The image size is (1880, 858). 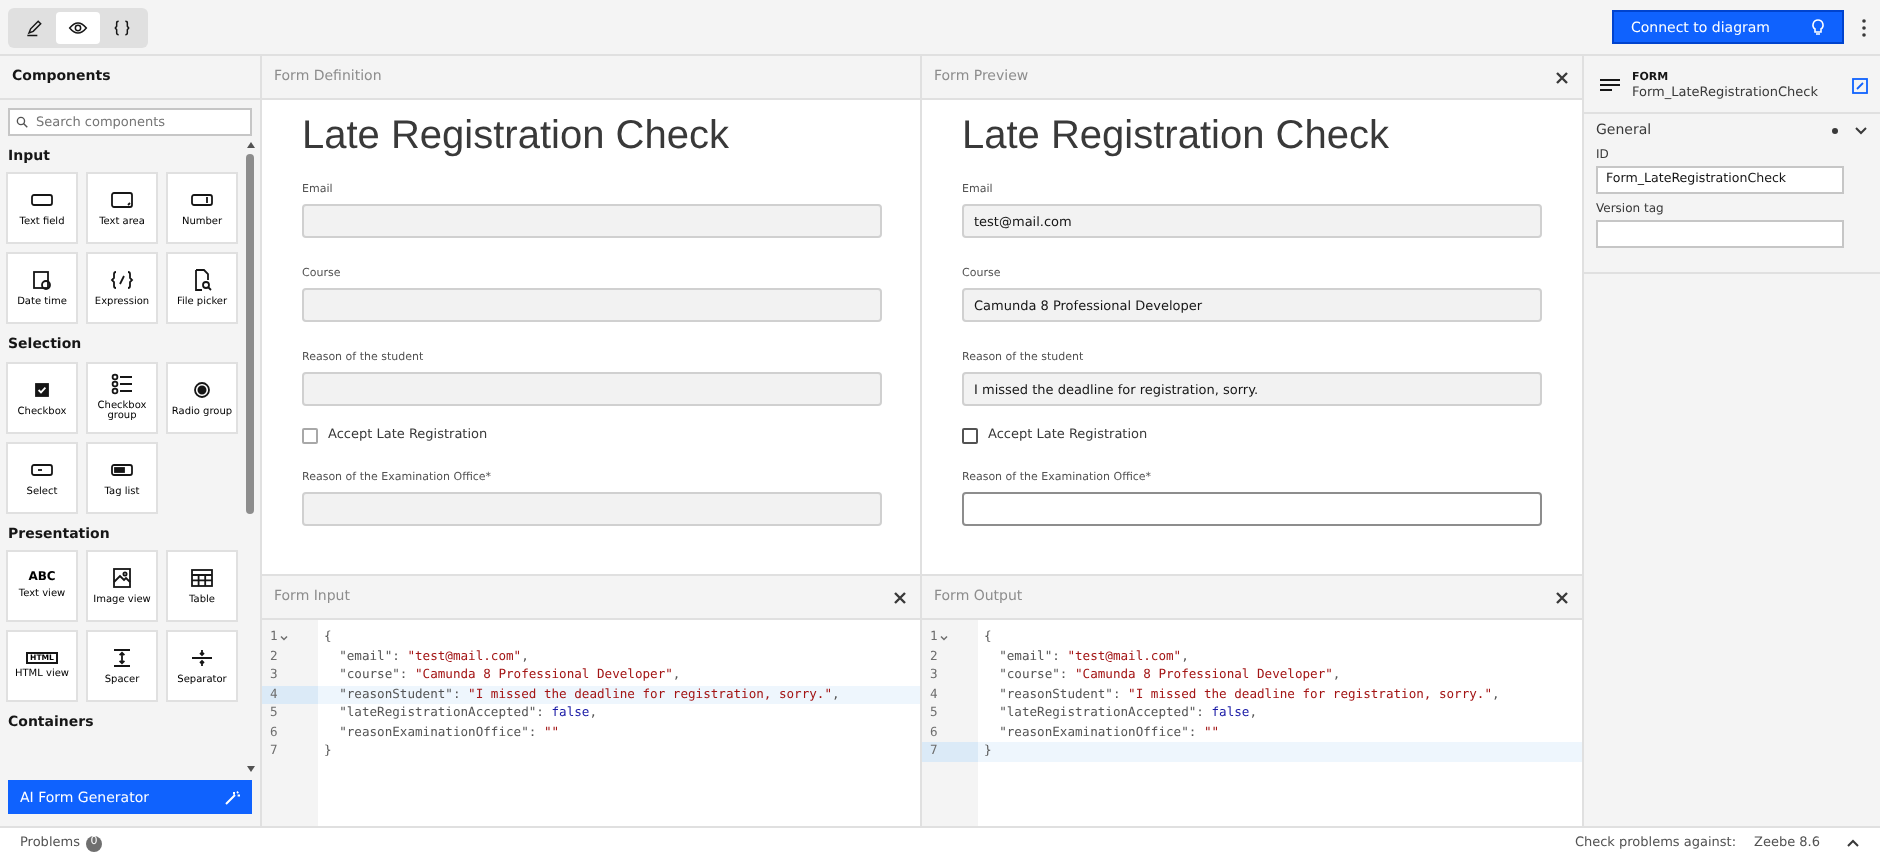 I want to click on checklist-icon, so click(x=122, y=383).